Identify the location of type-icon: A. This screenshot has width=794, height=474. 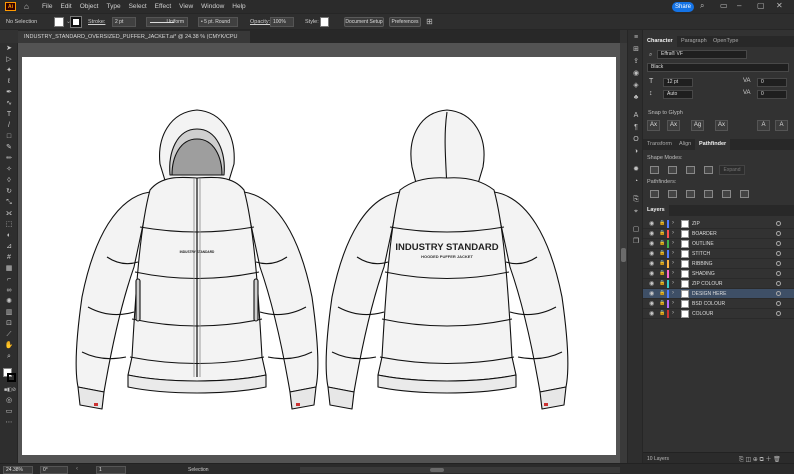
(636, 116).